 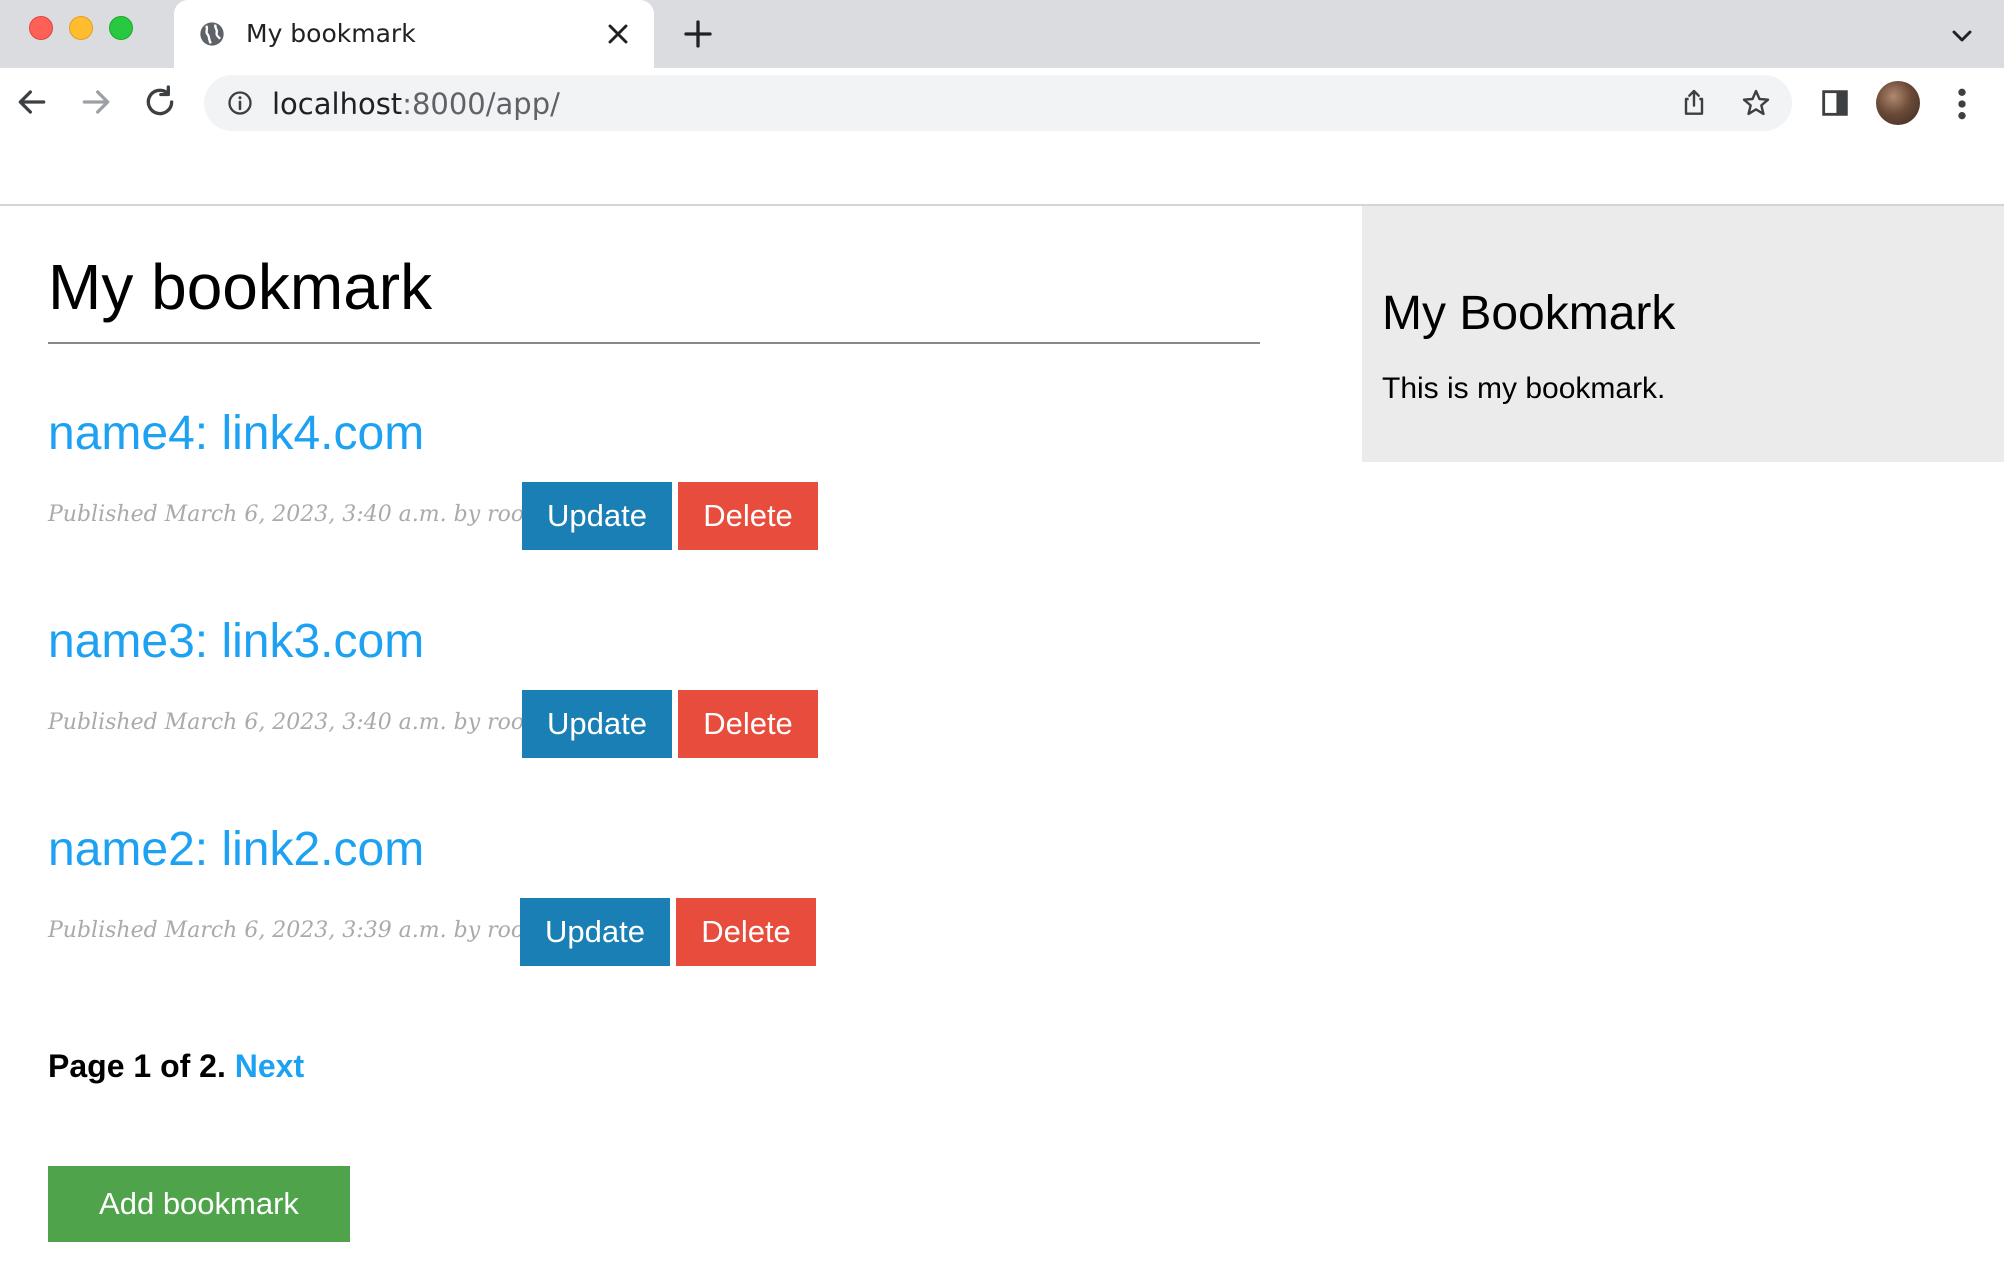 I want to click on bookmark-link: name3: link3.com, so click(x=236, y=641).